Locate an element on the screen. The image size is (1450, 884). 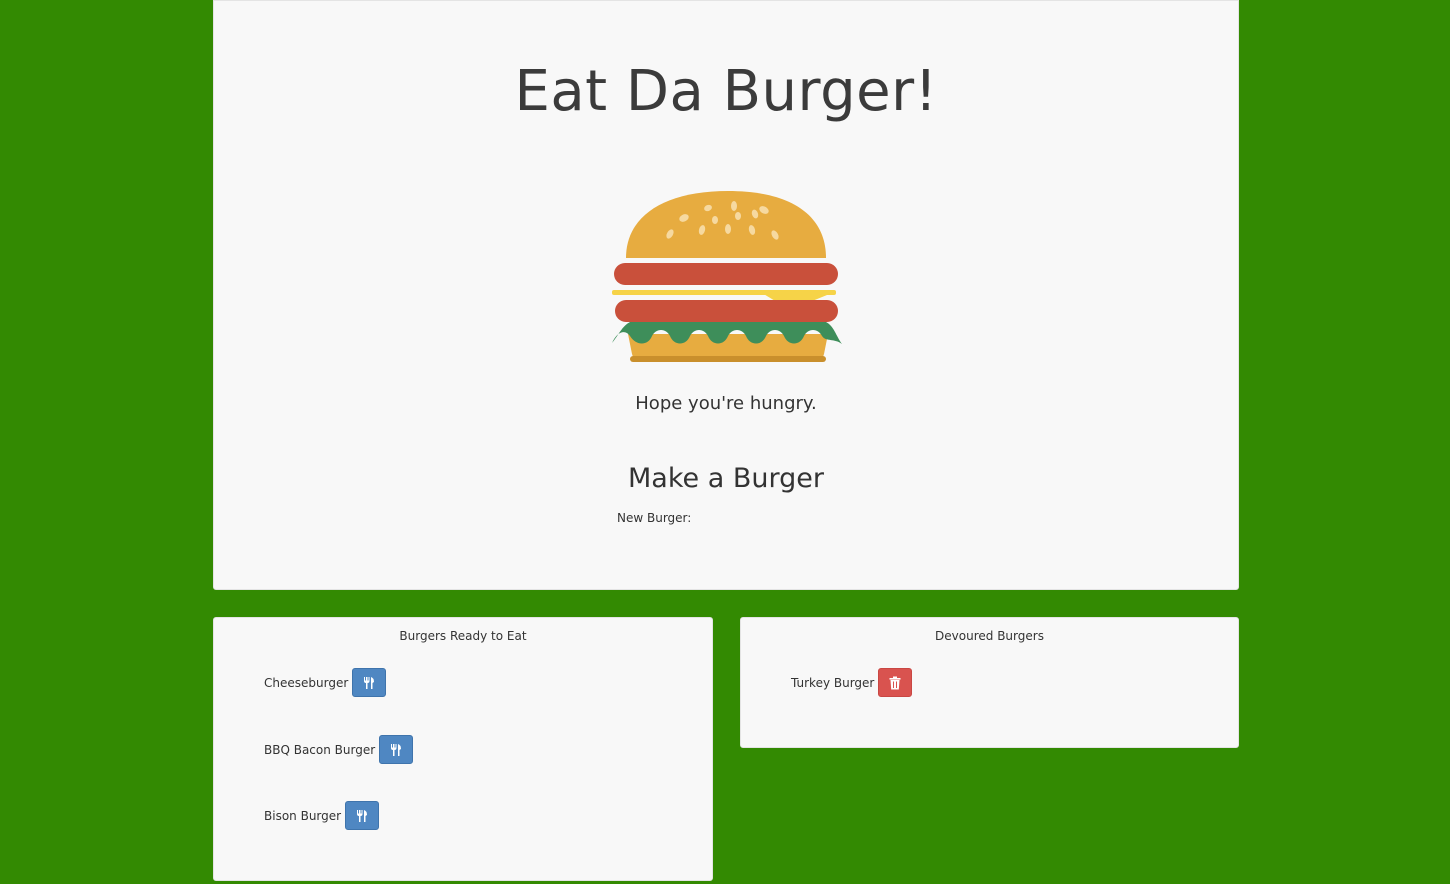
new-burger-input is located at coordinates (763, 519).